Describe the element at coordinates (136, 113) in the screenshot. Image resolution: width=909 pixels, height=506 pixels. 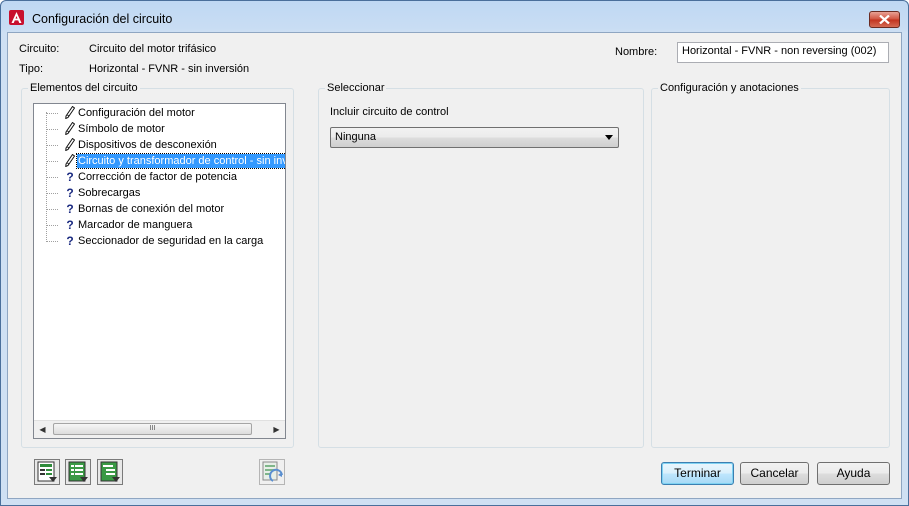
I see `tree-item-label: Configuración del motor` at that location.